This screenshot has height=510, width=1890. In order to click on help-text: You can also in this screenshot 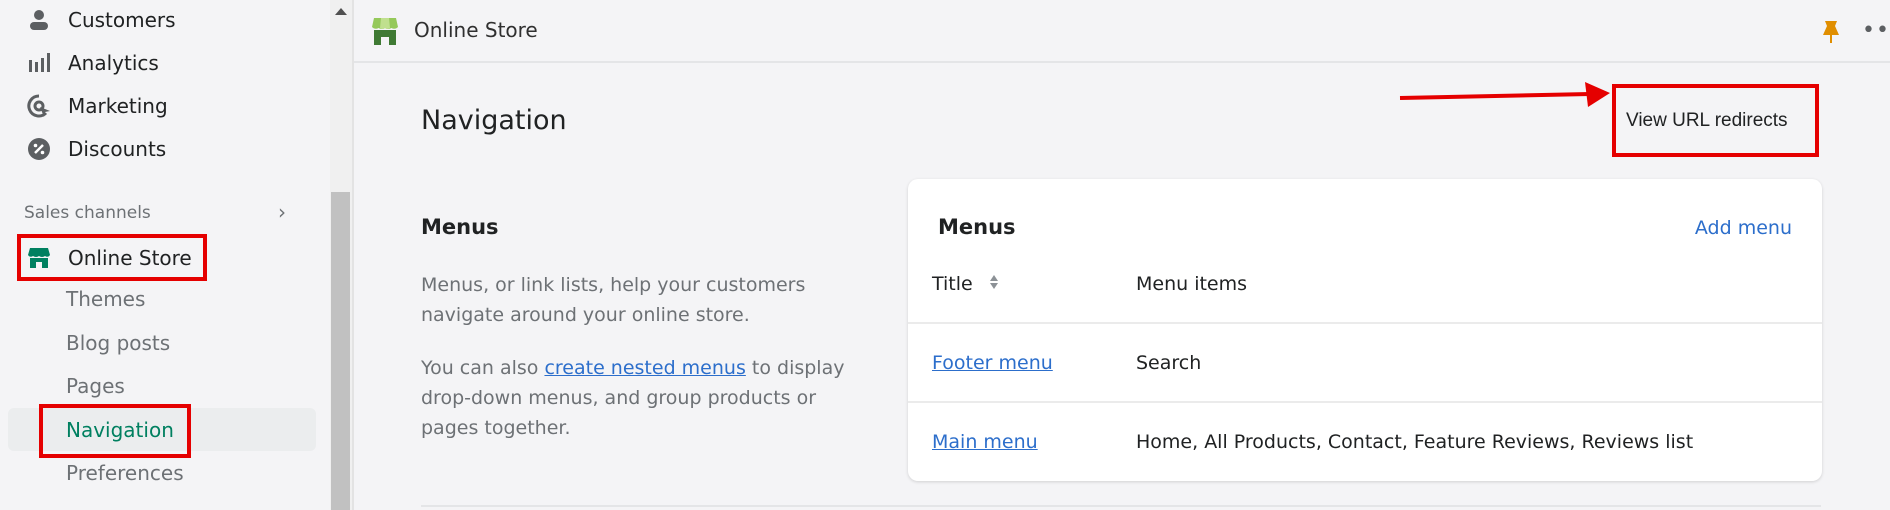, I will do `click(483, 368)`.